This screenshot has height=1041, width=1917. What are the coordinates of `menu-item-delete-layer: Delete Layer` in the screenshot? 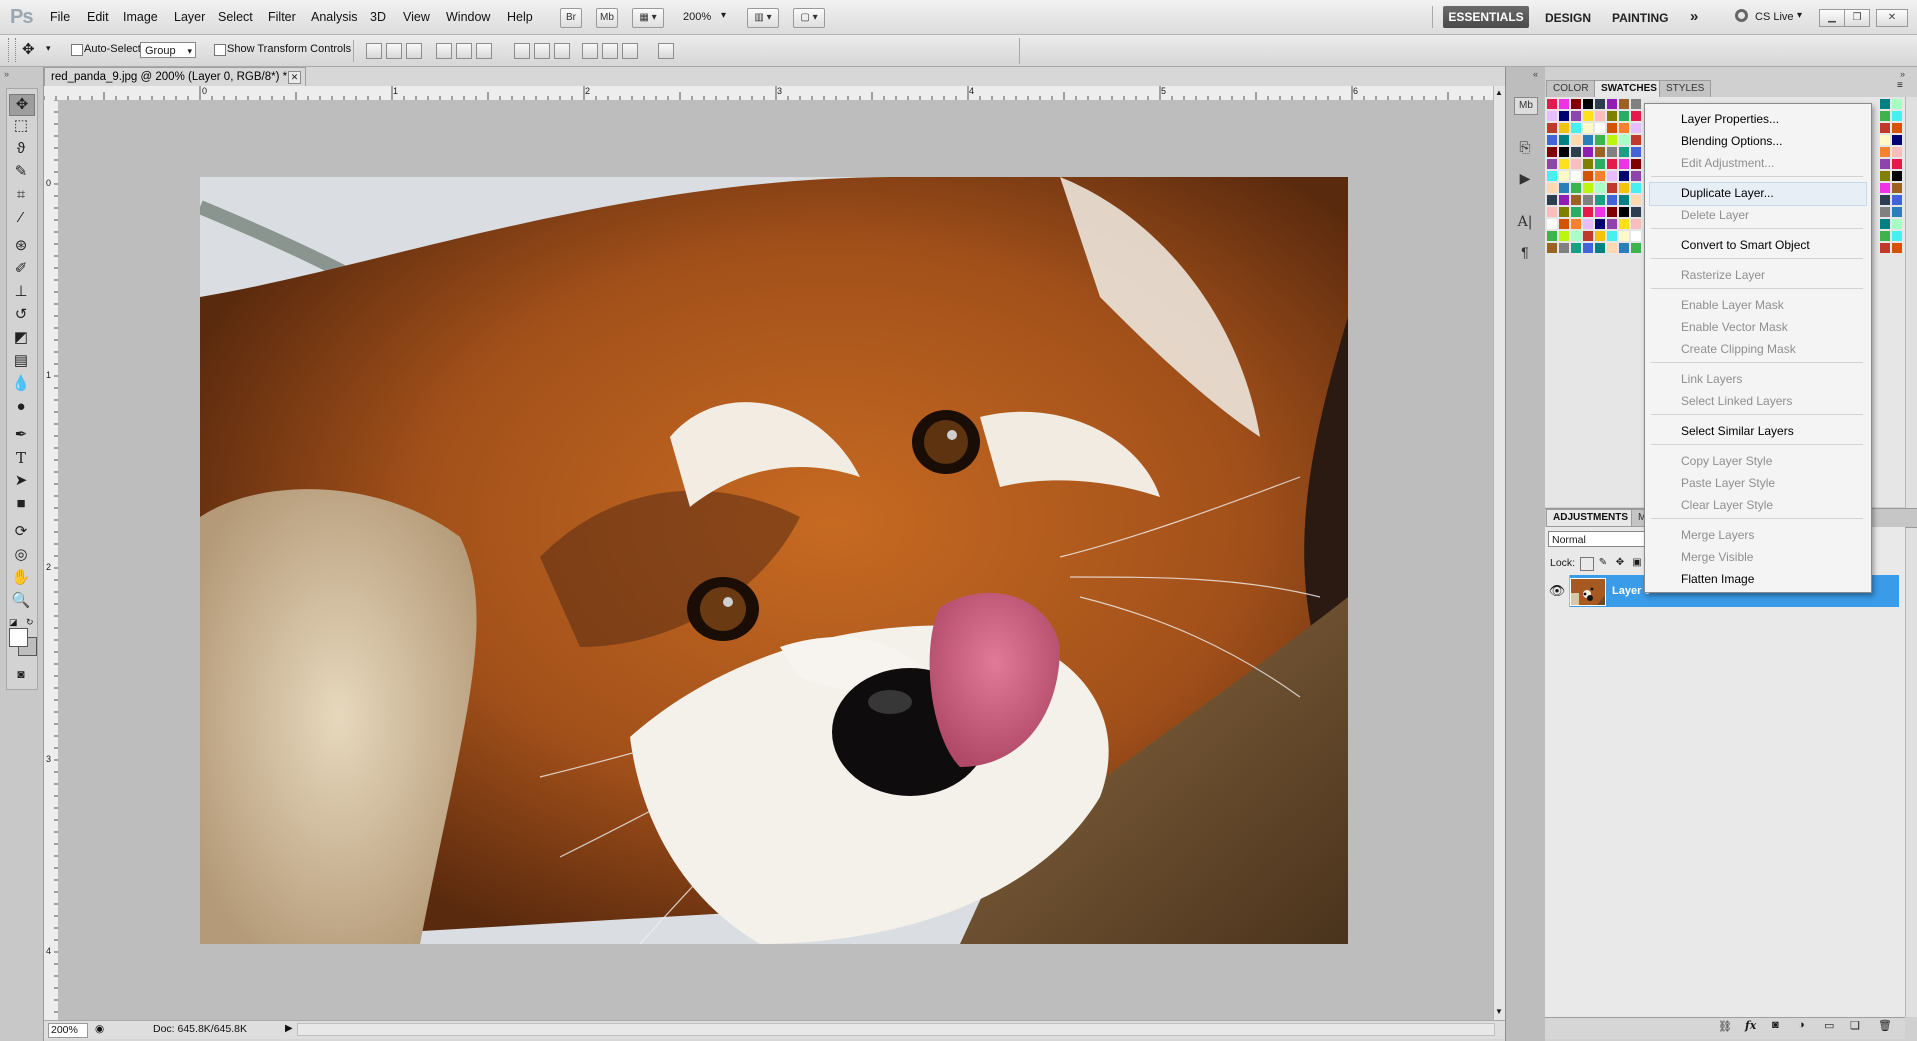 It's located at (1715, 215).